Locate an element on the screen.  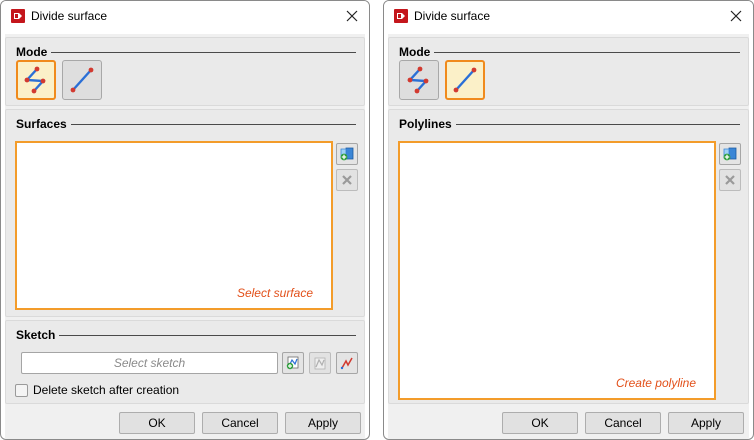
polylines-group-header: Polylines is located at coordinates (569, 124).